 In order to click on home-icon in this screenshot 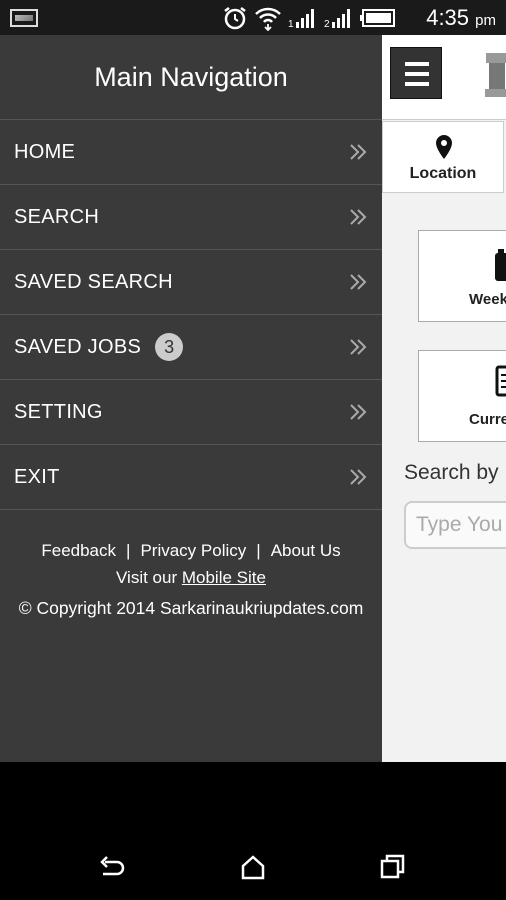, I will do `click(253, 867)`.